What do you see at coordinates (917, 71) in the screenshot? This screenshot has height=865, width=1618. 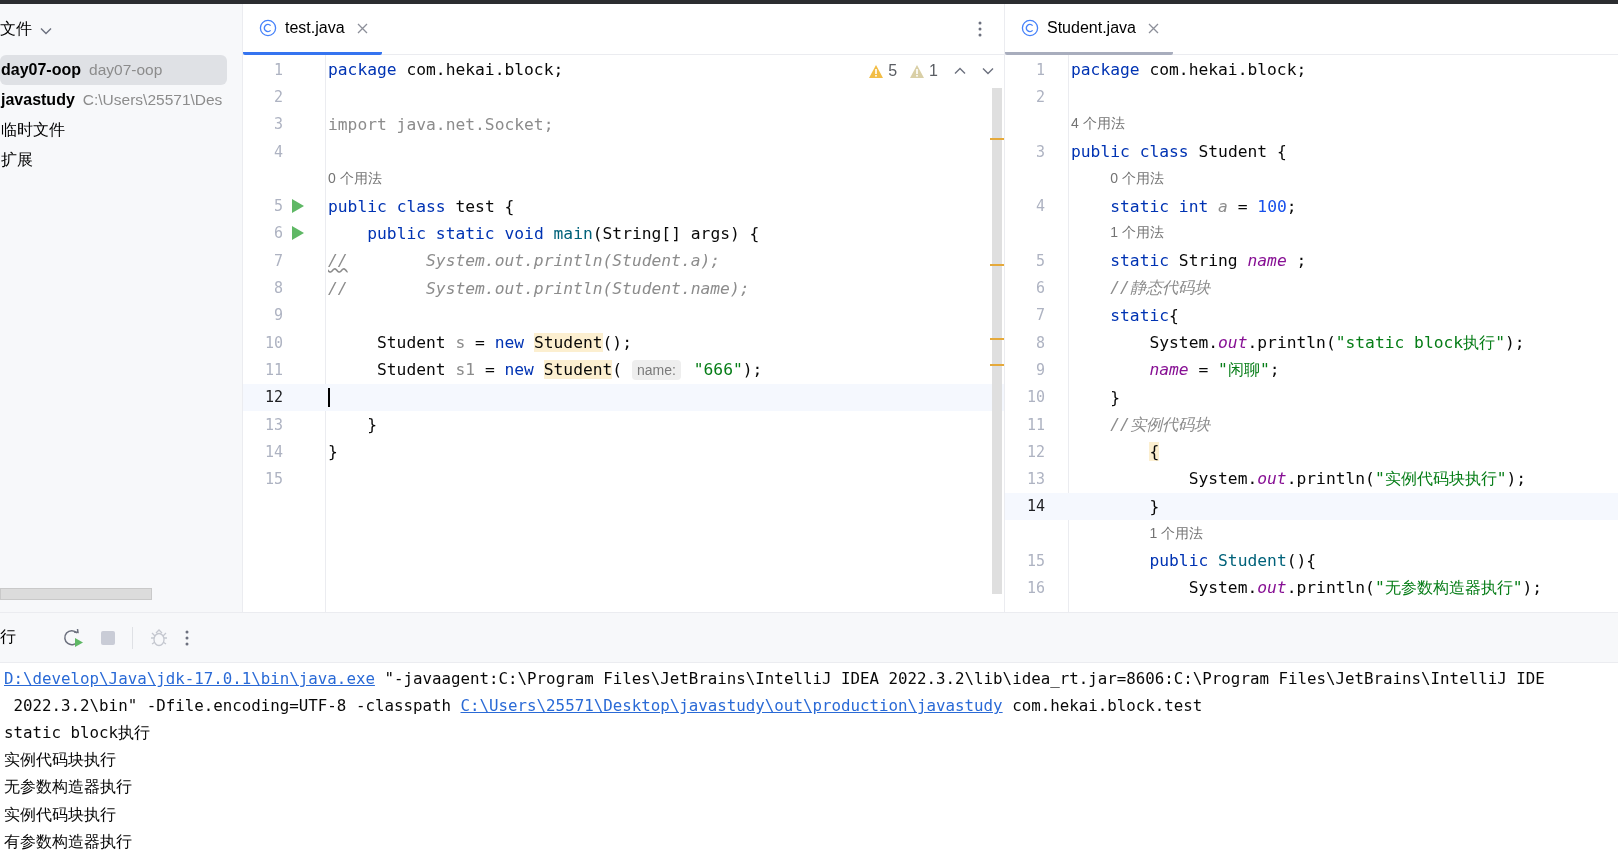 I see `weak-warning-icon` at bounding box center [917, 71].